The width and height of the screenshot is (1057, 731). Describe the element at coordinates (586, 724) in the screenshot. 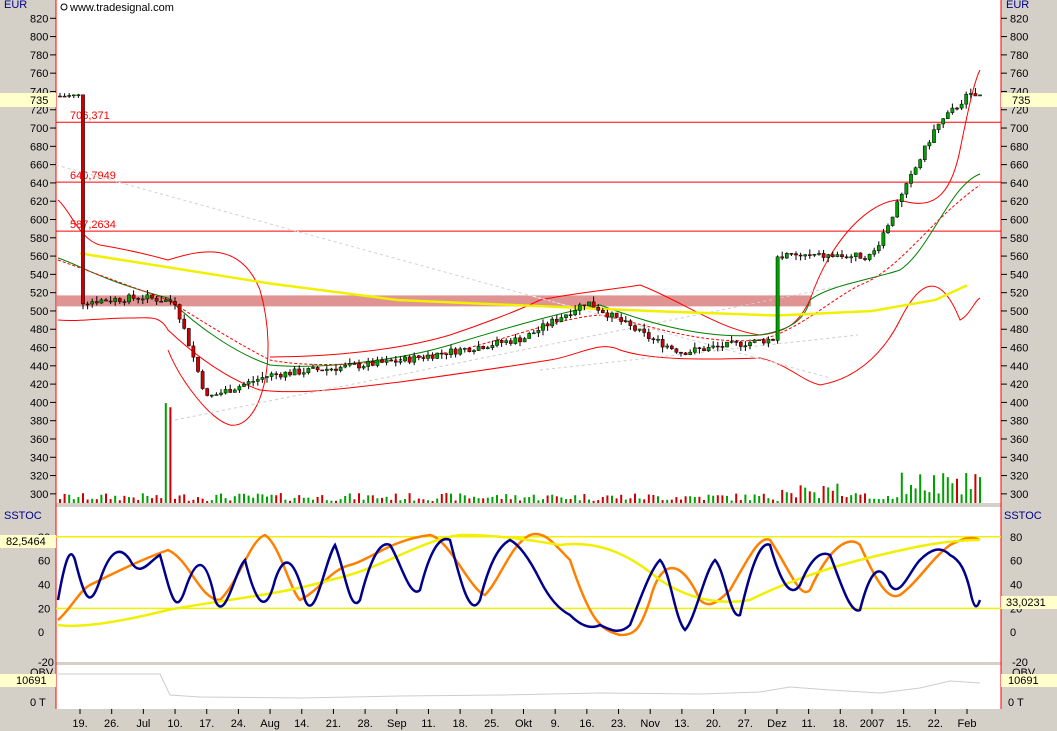

I see `date-label: 16.` at that location.